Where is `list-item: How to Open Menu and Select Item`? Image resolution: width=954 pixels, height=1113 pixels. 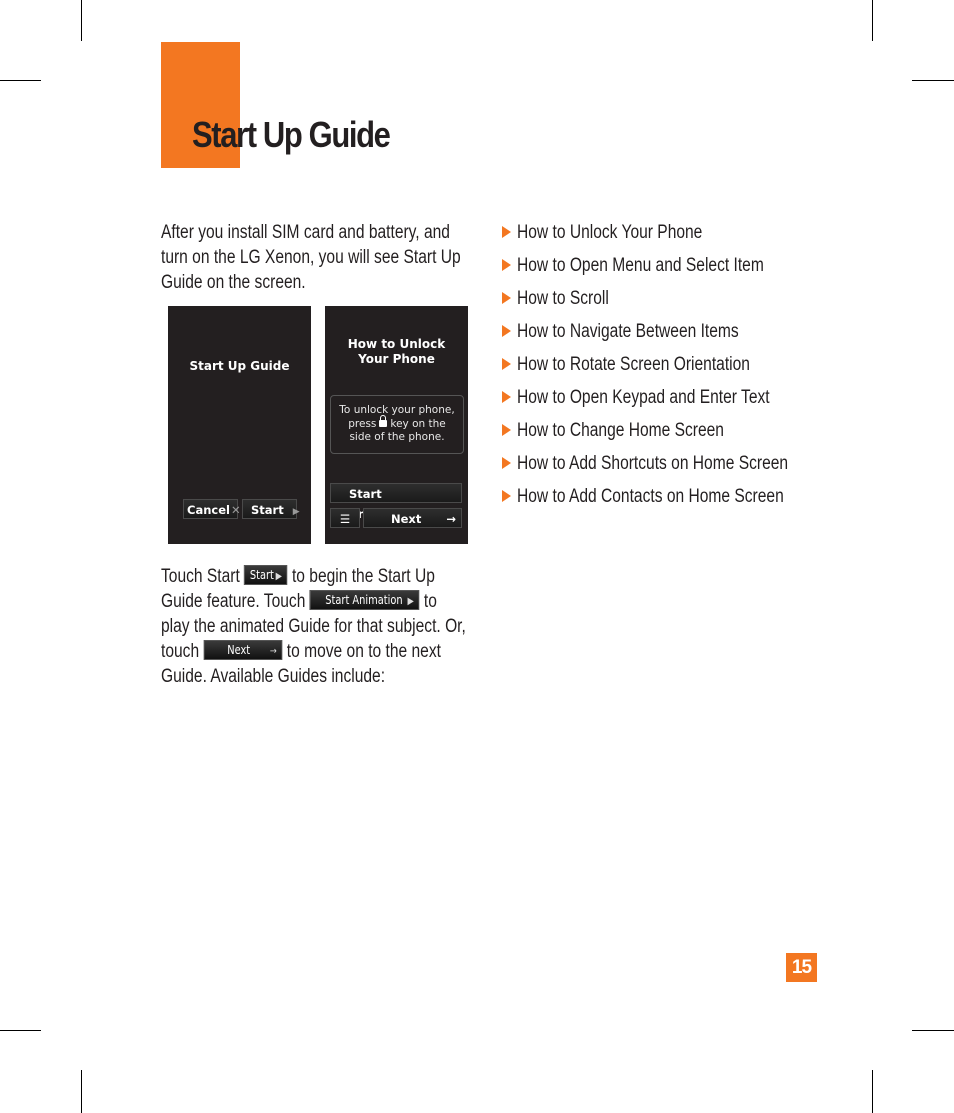
list-item: How to Open Menu and Select Item is located at coordinates (675, 269).